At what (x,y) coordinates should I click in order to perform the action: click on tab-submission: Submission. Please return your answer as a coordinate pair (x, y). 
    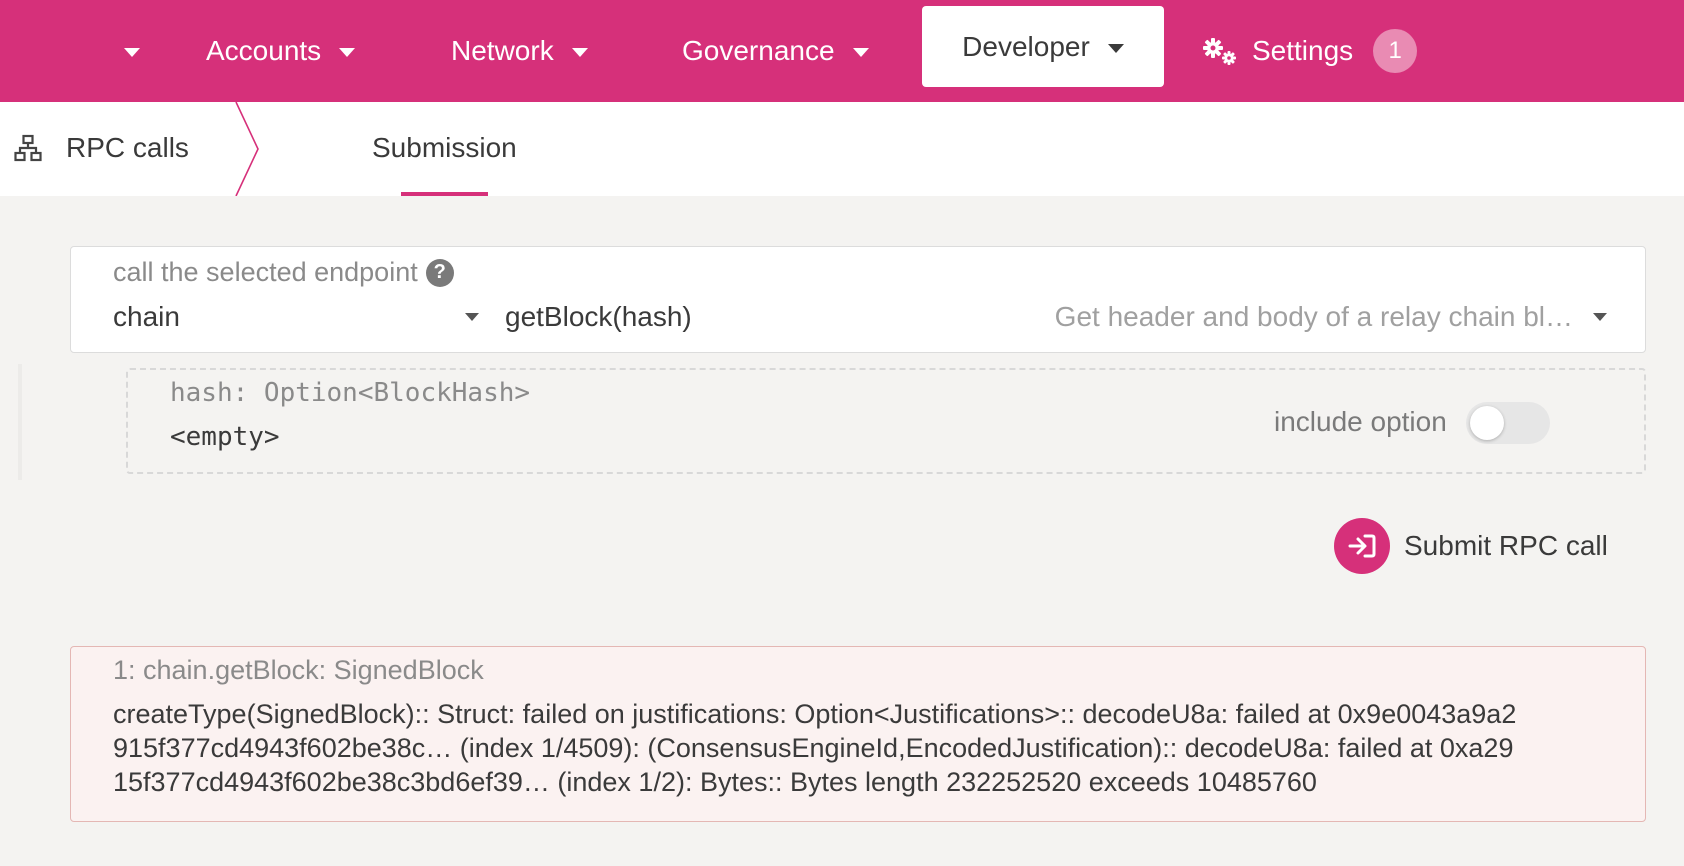
    Looking at the image, I should click on (444, 148).